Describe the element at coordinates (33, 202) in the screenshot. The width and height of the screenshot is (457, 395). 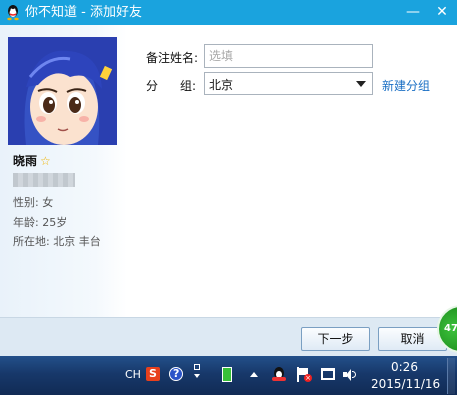
I see `gender-text: 性别: 女` at that location.